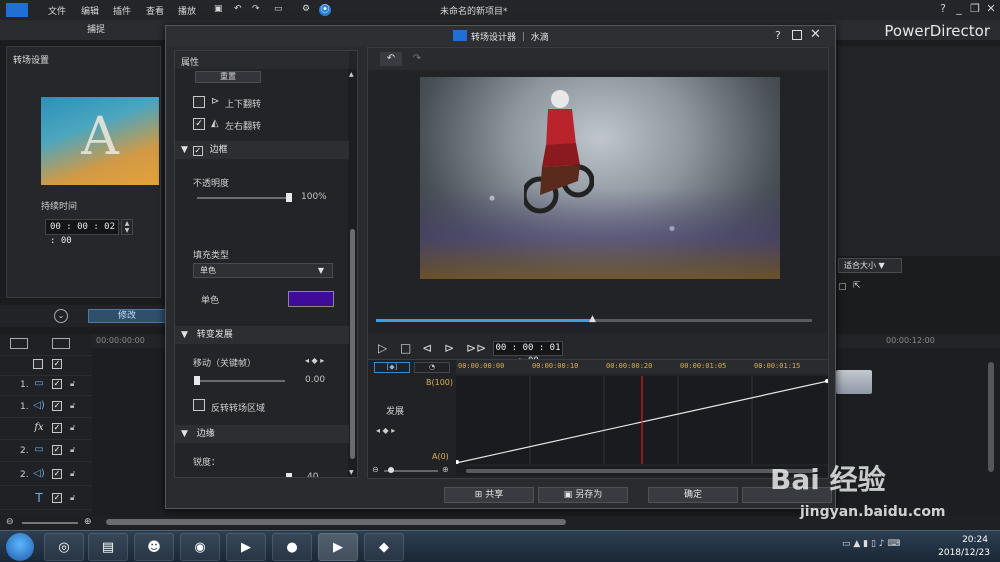  Describe the element at coordinates (20, 547) in the screenshot. I see `start-button` at that location.